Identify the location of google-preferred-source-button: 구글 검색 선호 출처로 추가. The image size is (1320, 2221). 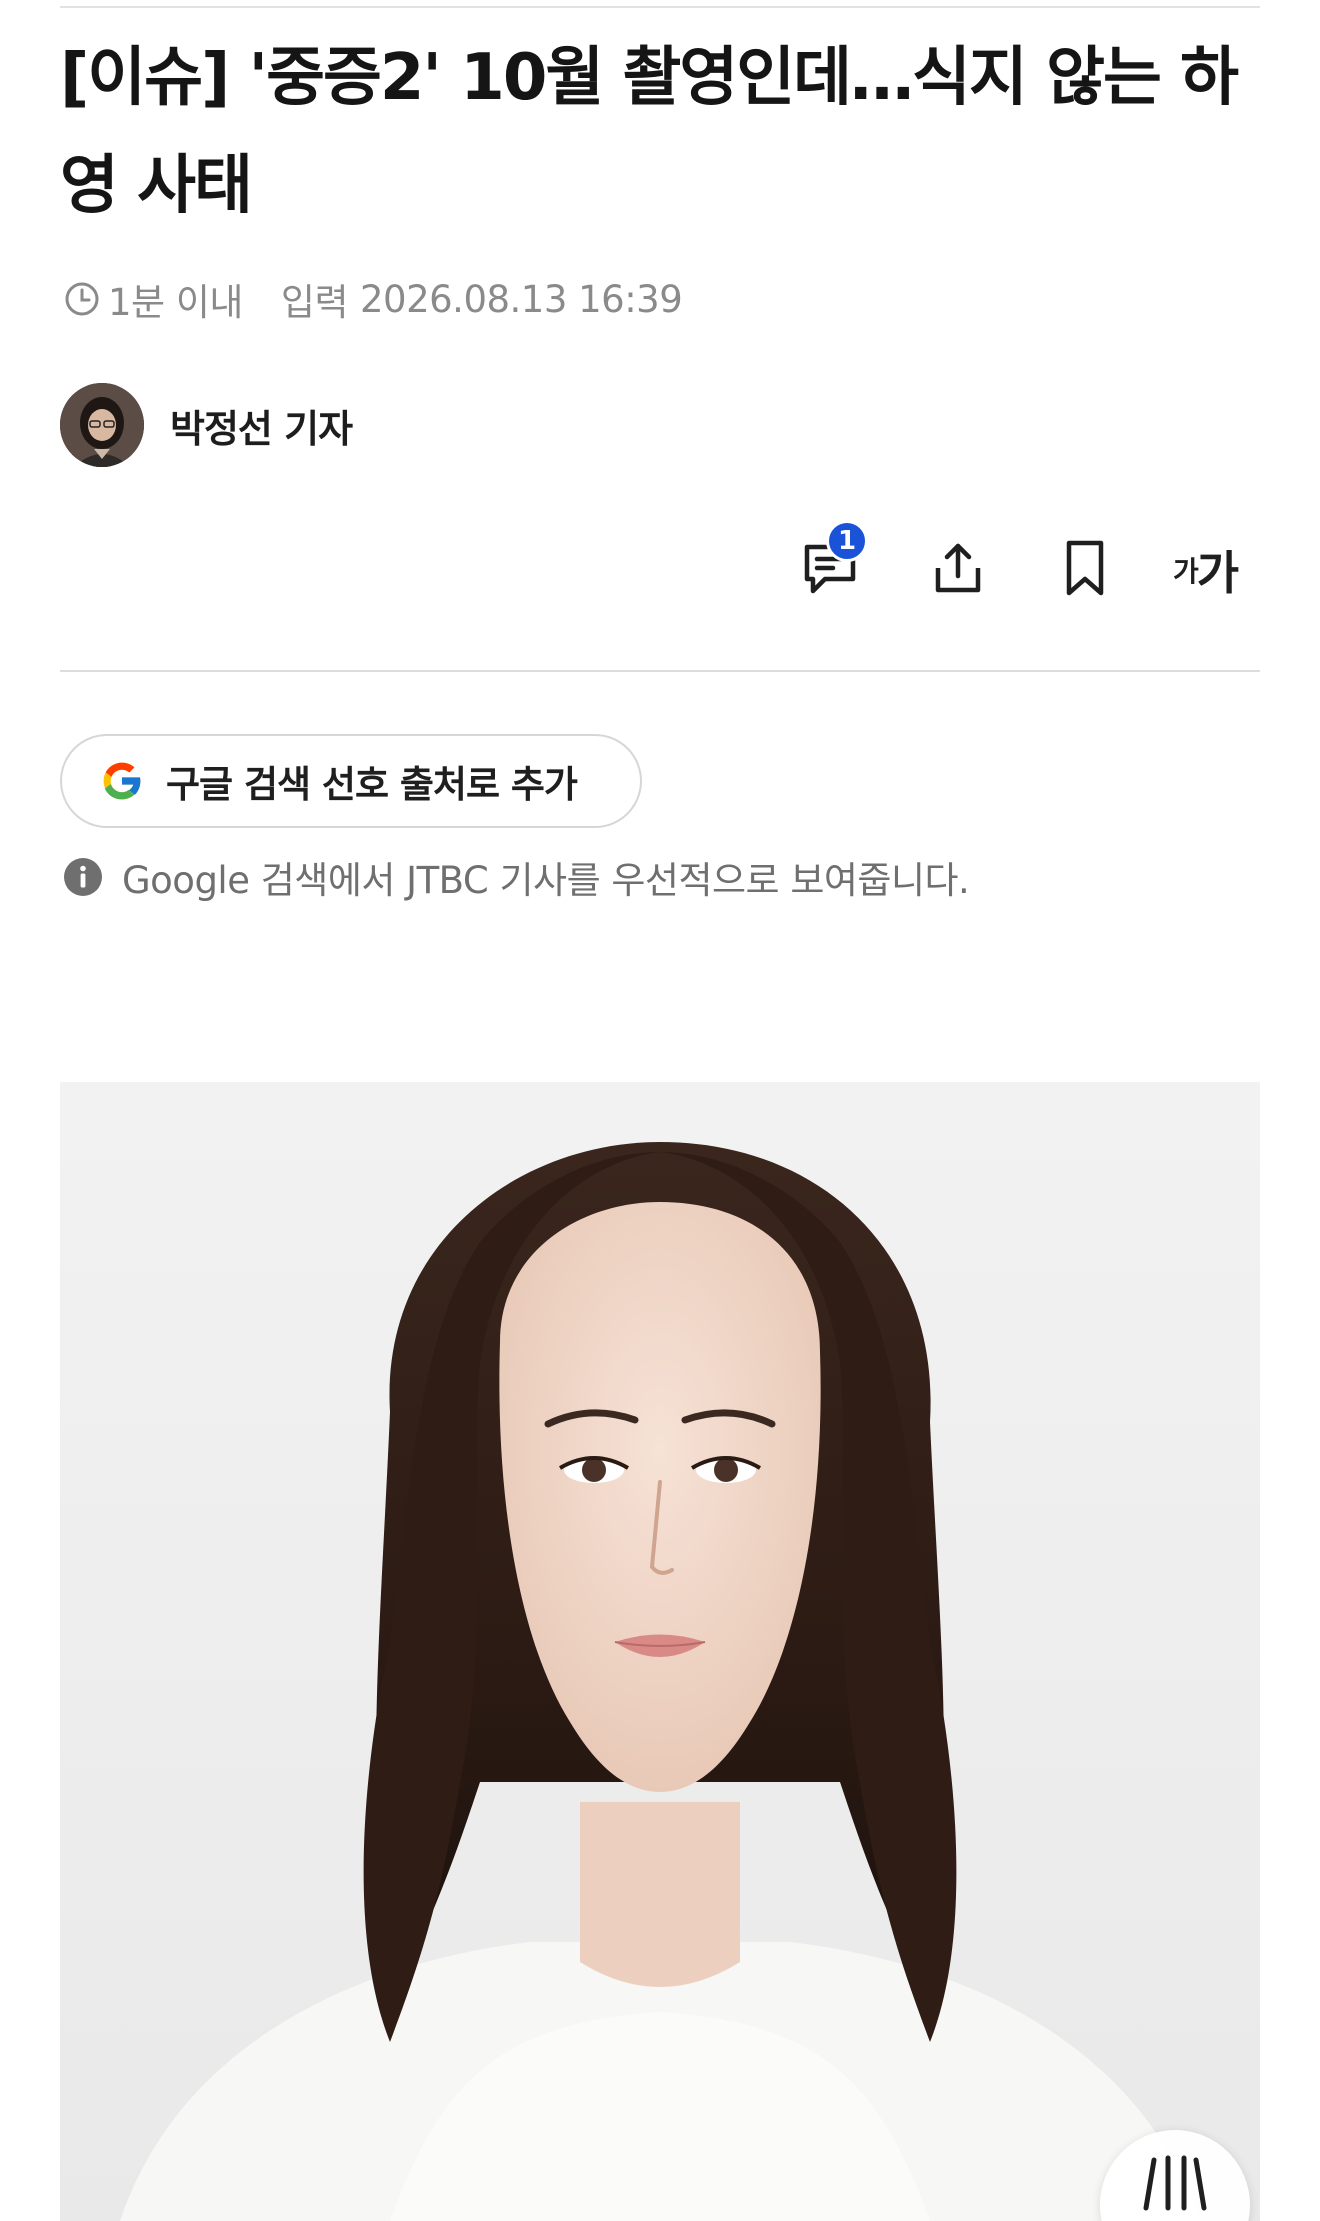
(351, 781).